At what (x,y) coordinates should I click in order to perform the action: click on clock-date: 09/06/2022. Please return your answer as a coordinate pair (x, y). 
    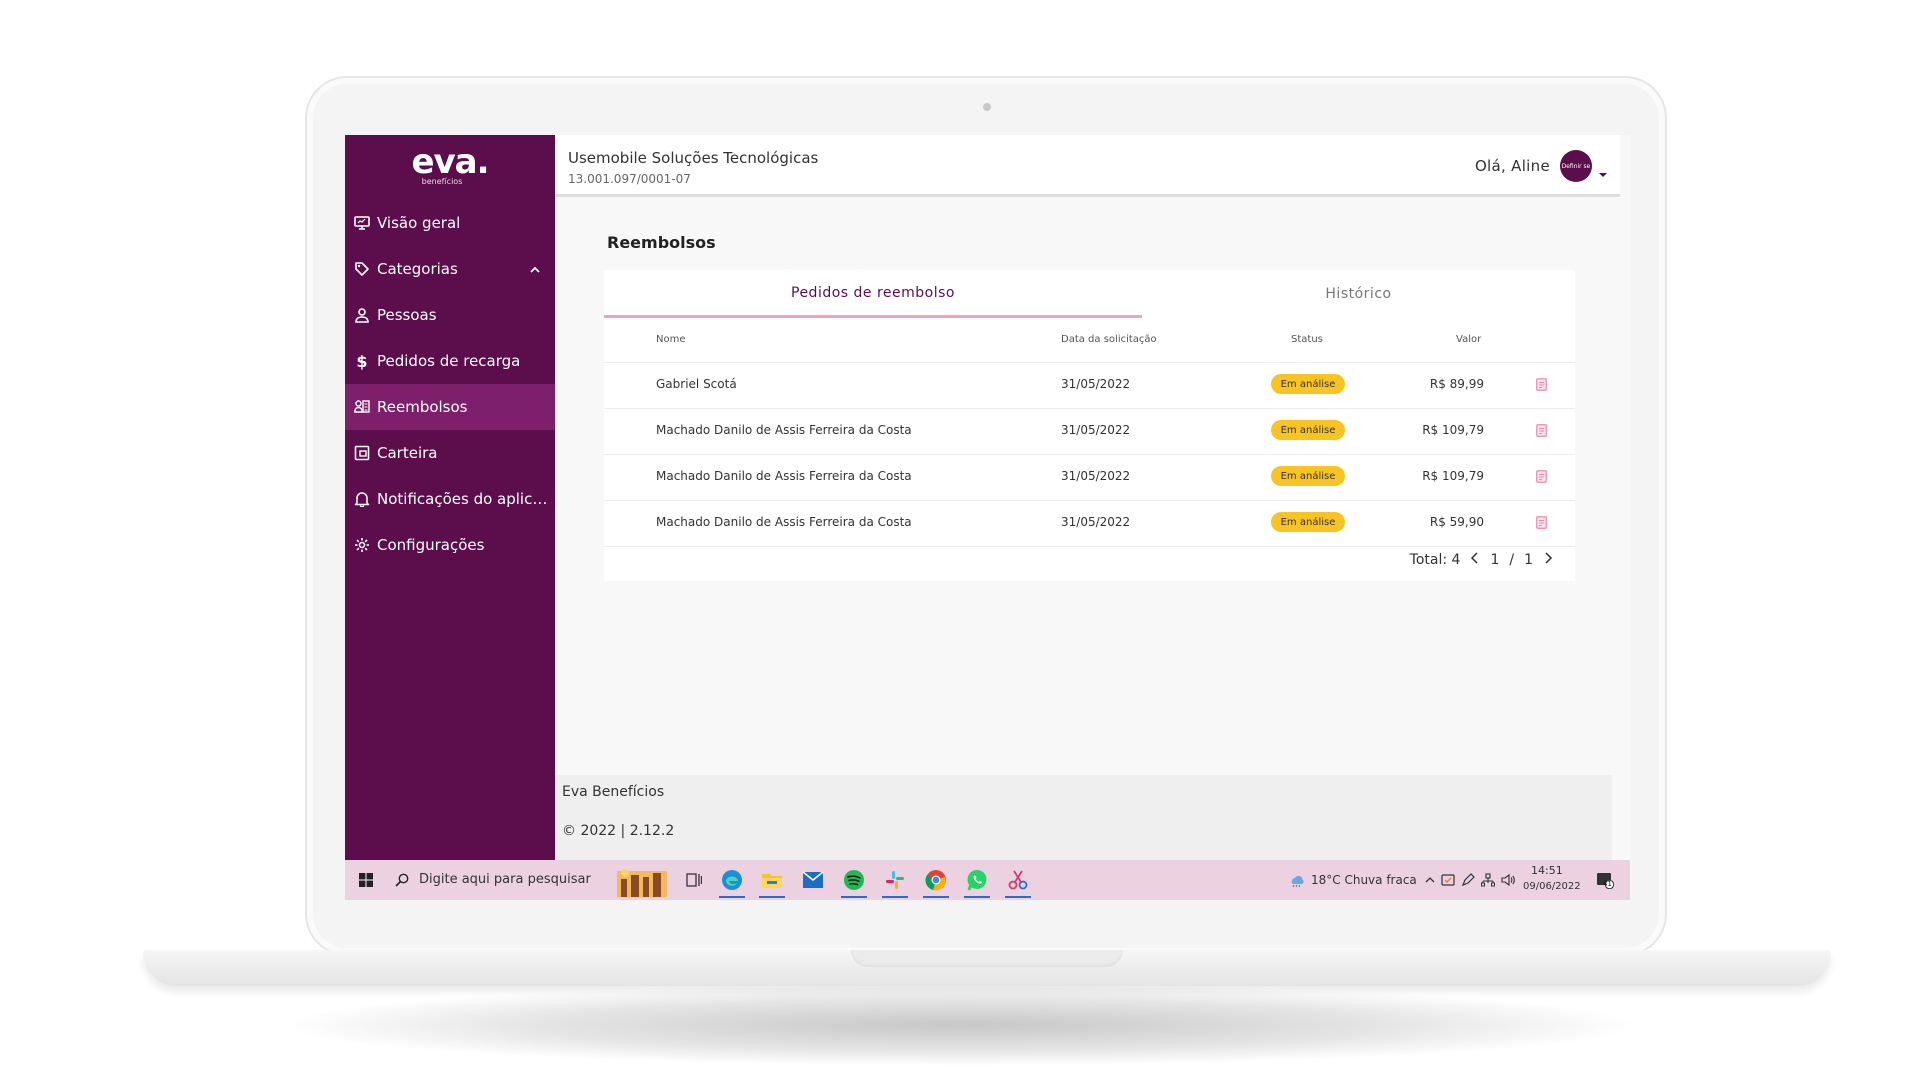
    Looking at the image, I should click on (1552, 886).